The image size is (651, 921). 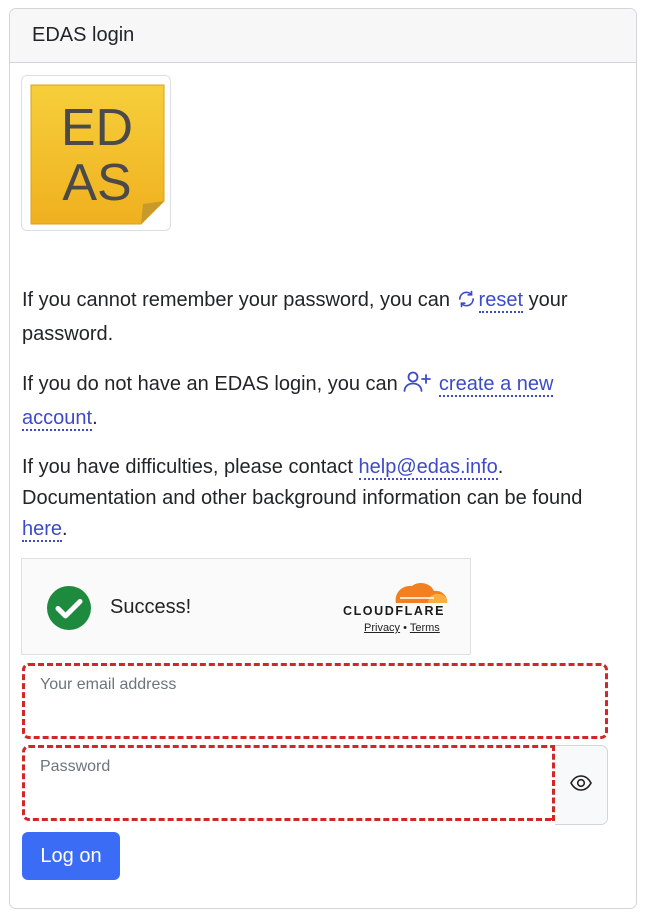 What do you see at coordinates (246, 606) in the screenshot?
I see `cloudflare-turnstile: Success! CLOUDFLARE Privacy • Terms` at bounding box center [246, 606].